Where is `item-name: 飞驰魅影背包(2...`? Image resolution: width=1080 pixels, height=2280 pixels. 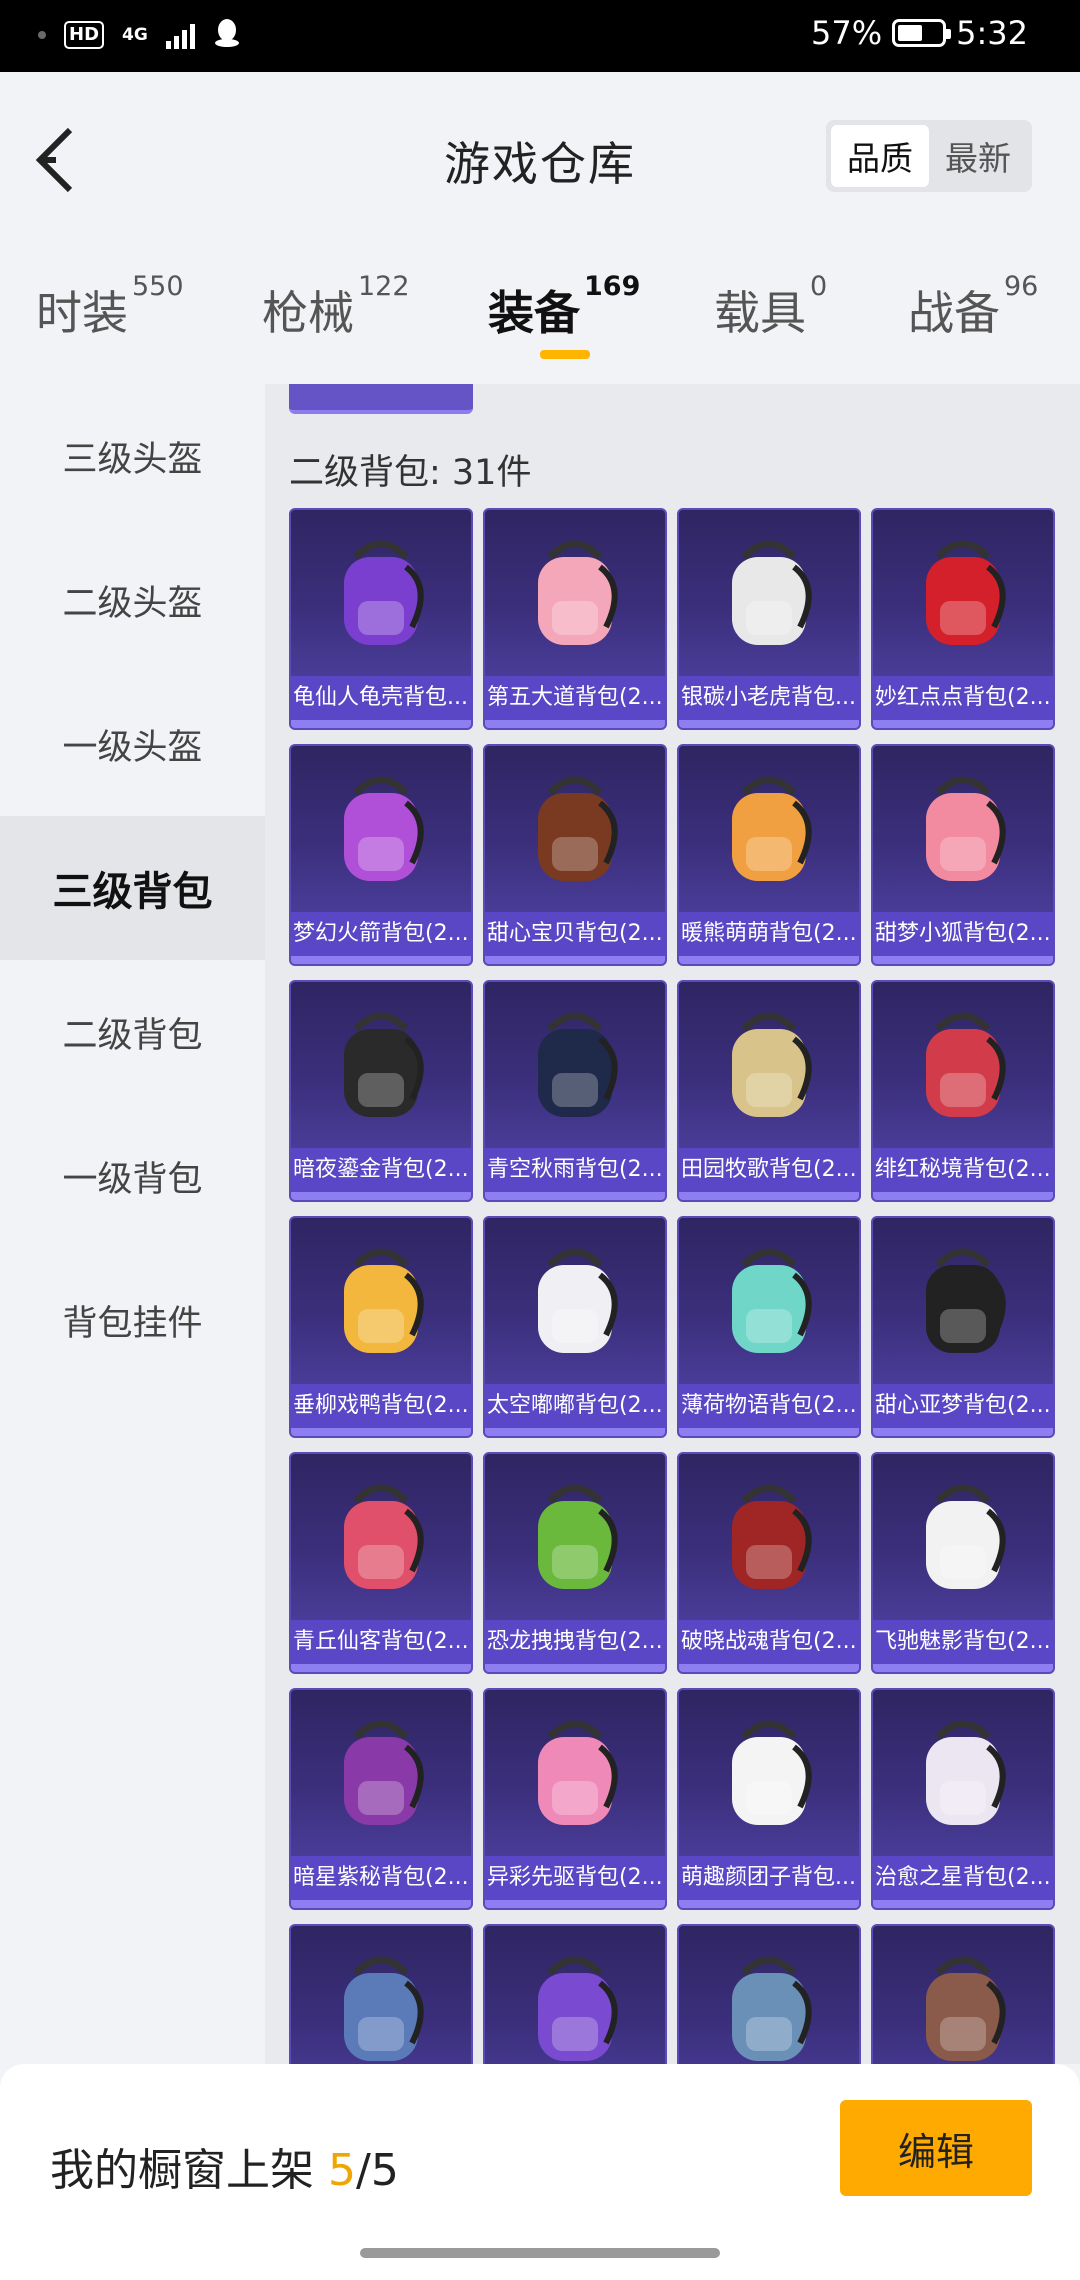 item-name: 飞驰魅影背包(2... is located at coordinates (963, 1642).